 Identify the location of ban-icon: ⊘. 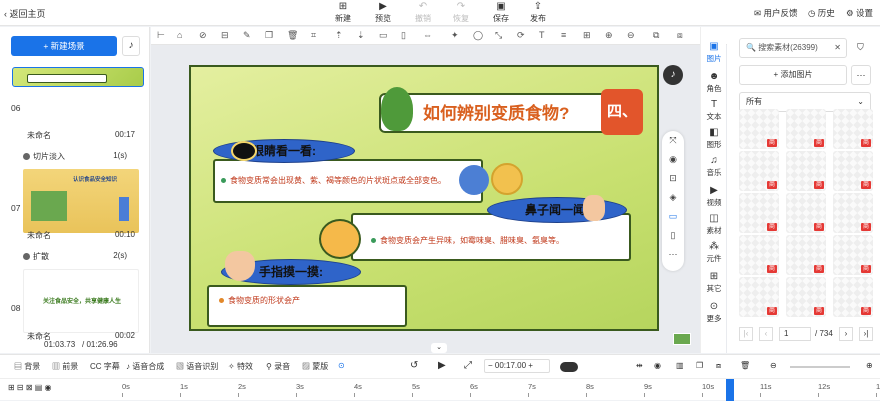
(203, 35).